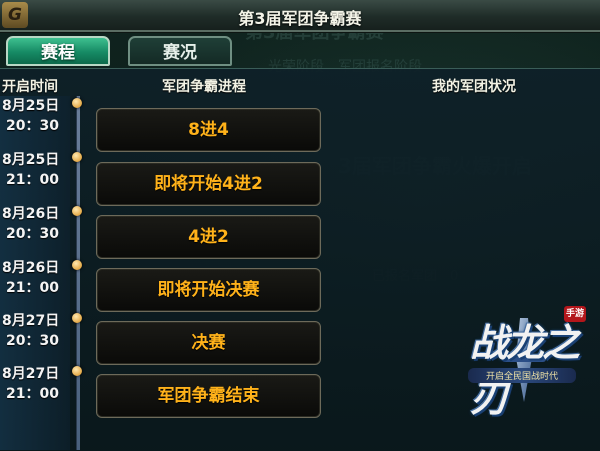 The height and width of the screenshot is (451, 600). Describe the element at coordinates (208, 184) in the screenshot. I see `stage-button: 即将开始4进2` at that location.